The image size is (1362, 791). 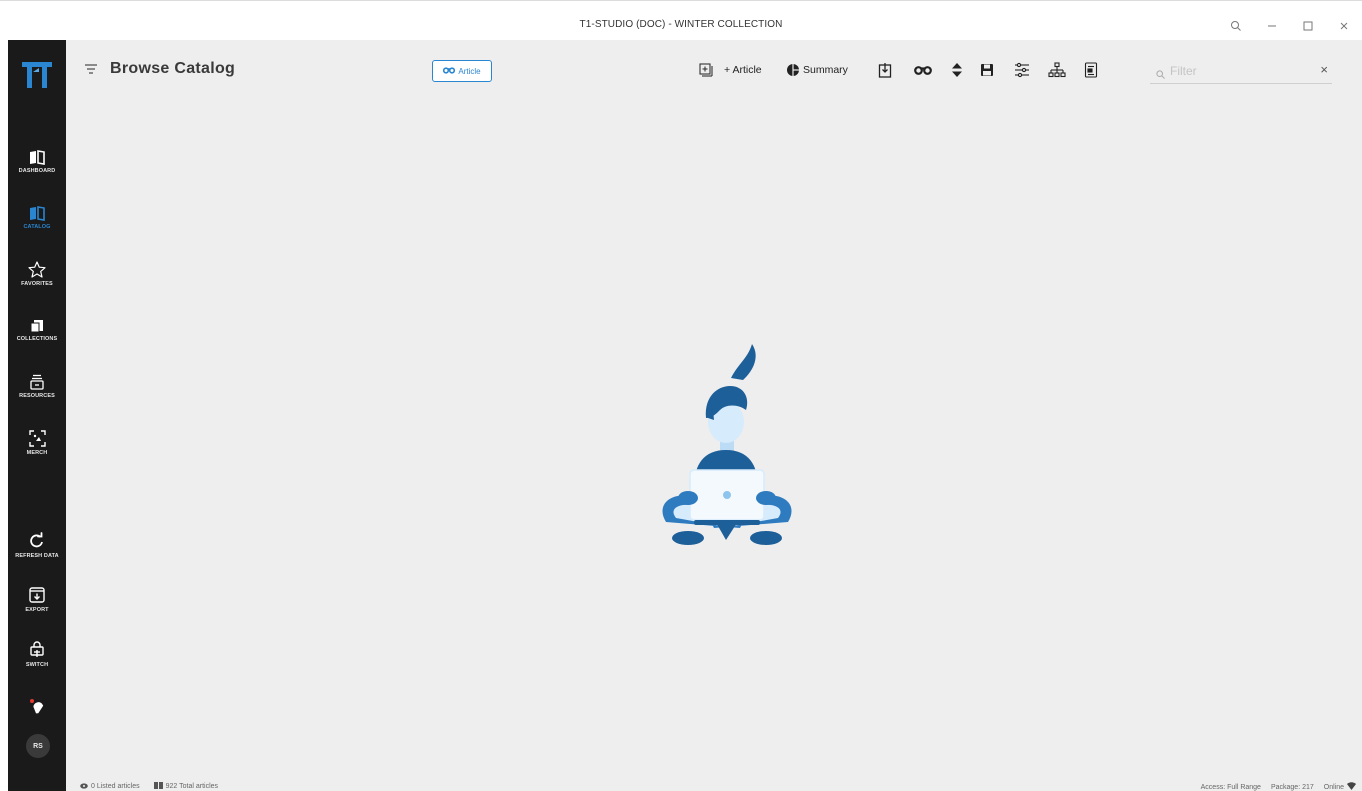 What do you see at coordinates (706, 70) in the screenshot?
I see `expand-grid-icon` at bounding box center [706, 70].